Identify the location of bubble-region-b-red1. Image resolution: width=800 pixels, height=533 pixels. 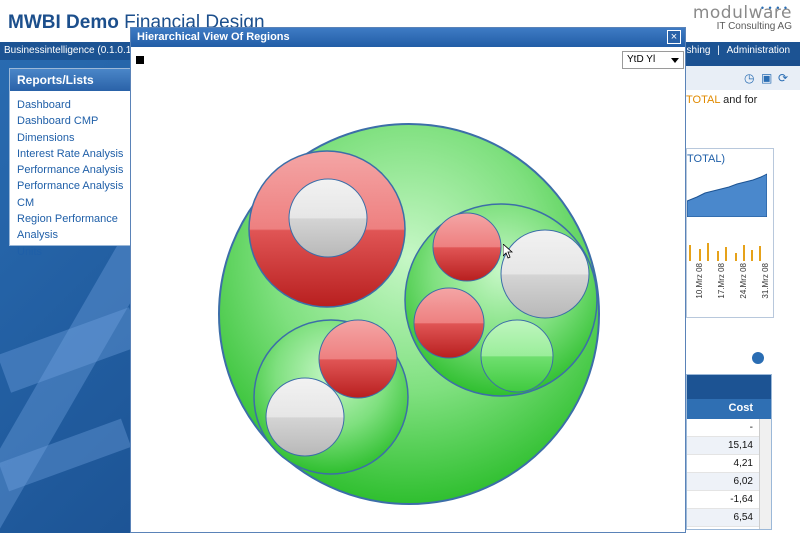
(467, 247).